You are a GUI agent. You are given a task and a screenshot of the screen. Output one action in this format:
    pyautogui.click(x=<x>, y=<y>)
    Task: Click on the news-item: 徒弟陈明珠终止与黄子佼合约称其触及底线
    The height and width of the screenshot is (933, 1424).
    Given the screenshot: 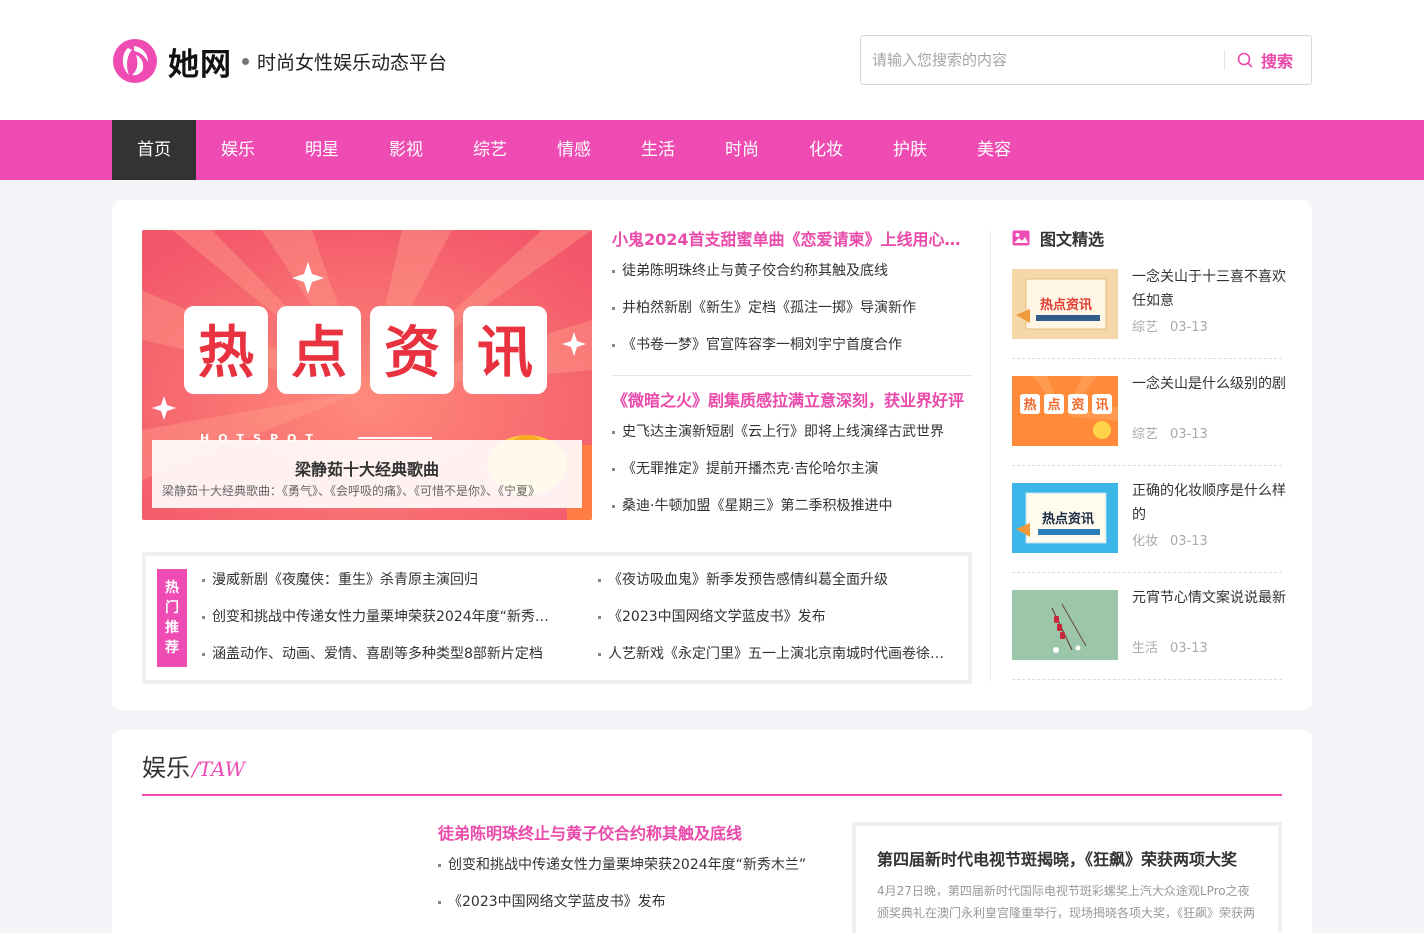 What is the action you would take?
    pyautogui.click(x=792, y=279)
    